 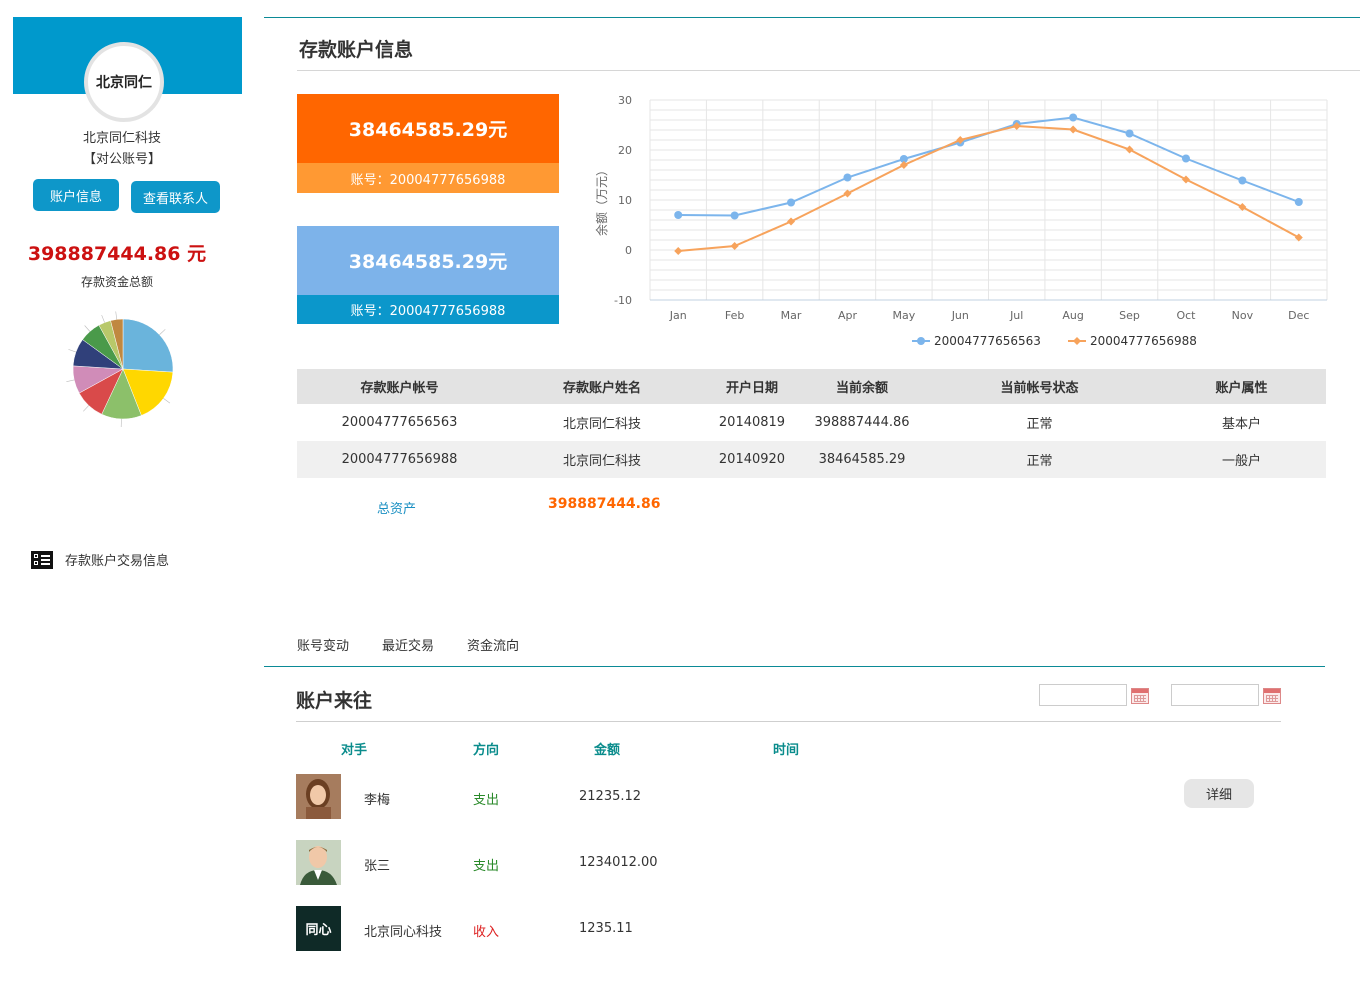 I want to click on amount: 21235.12, so click(x=610, y=796).